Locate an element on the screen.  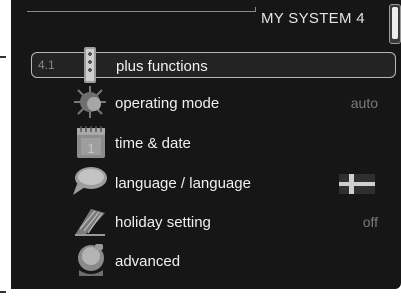
menu-item-label: holiday setting is located at coordinates (163, 222).